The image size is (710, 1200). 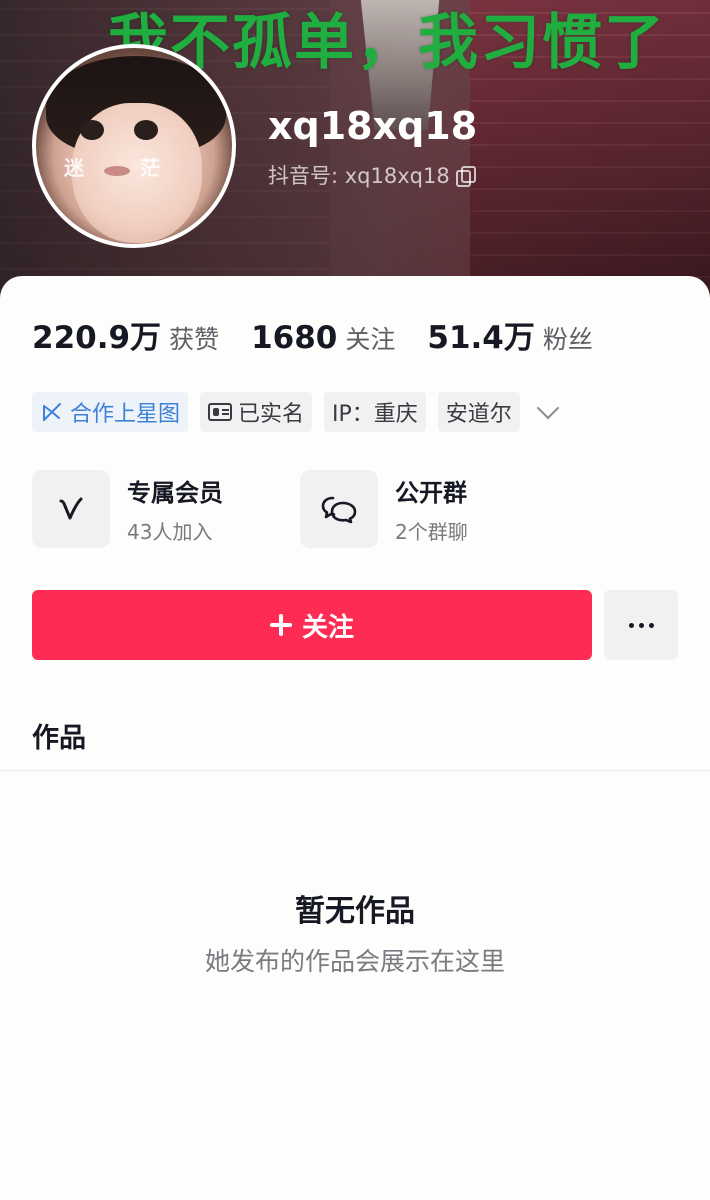 I want to click on feature-title: 专属会员, so click(x=175, y=493).